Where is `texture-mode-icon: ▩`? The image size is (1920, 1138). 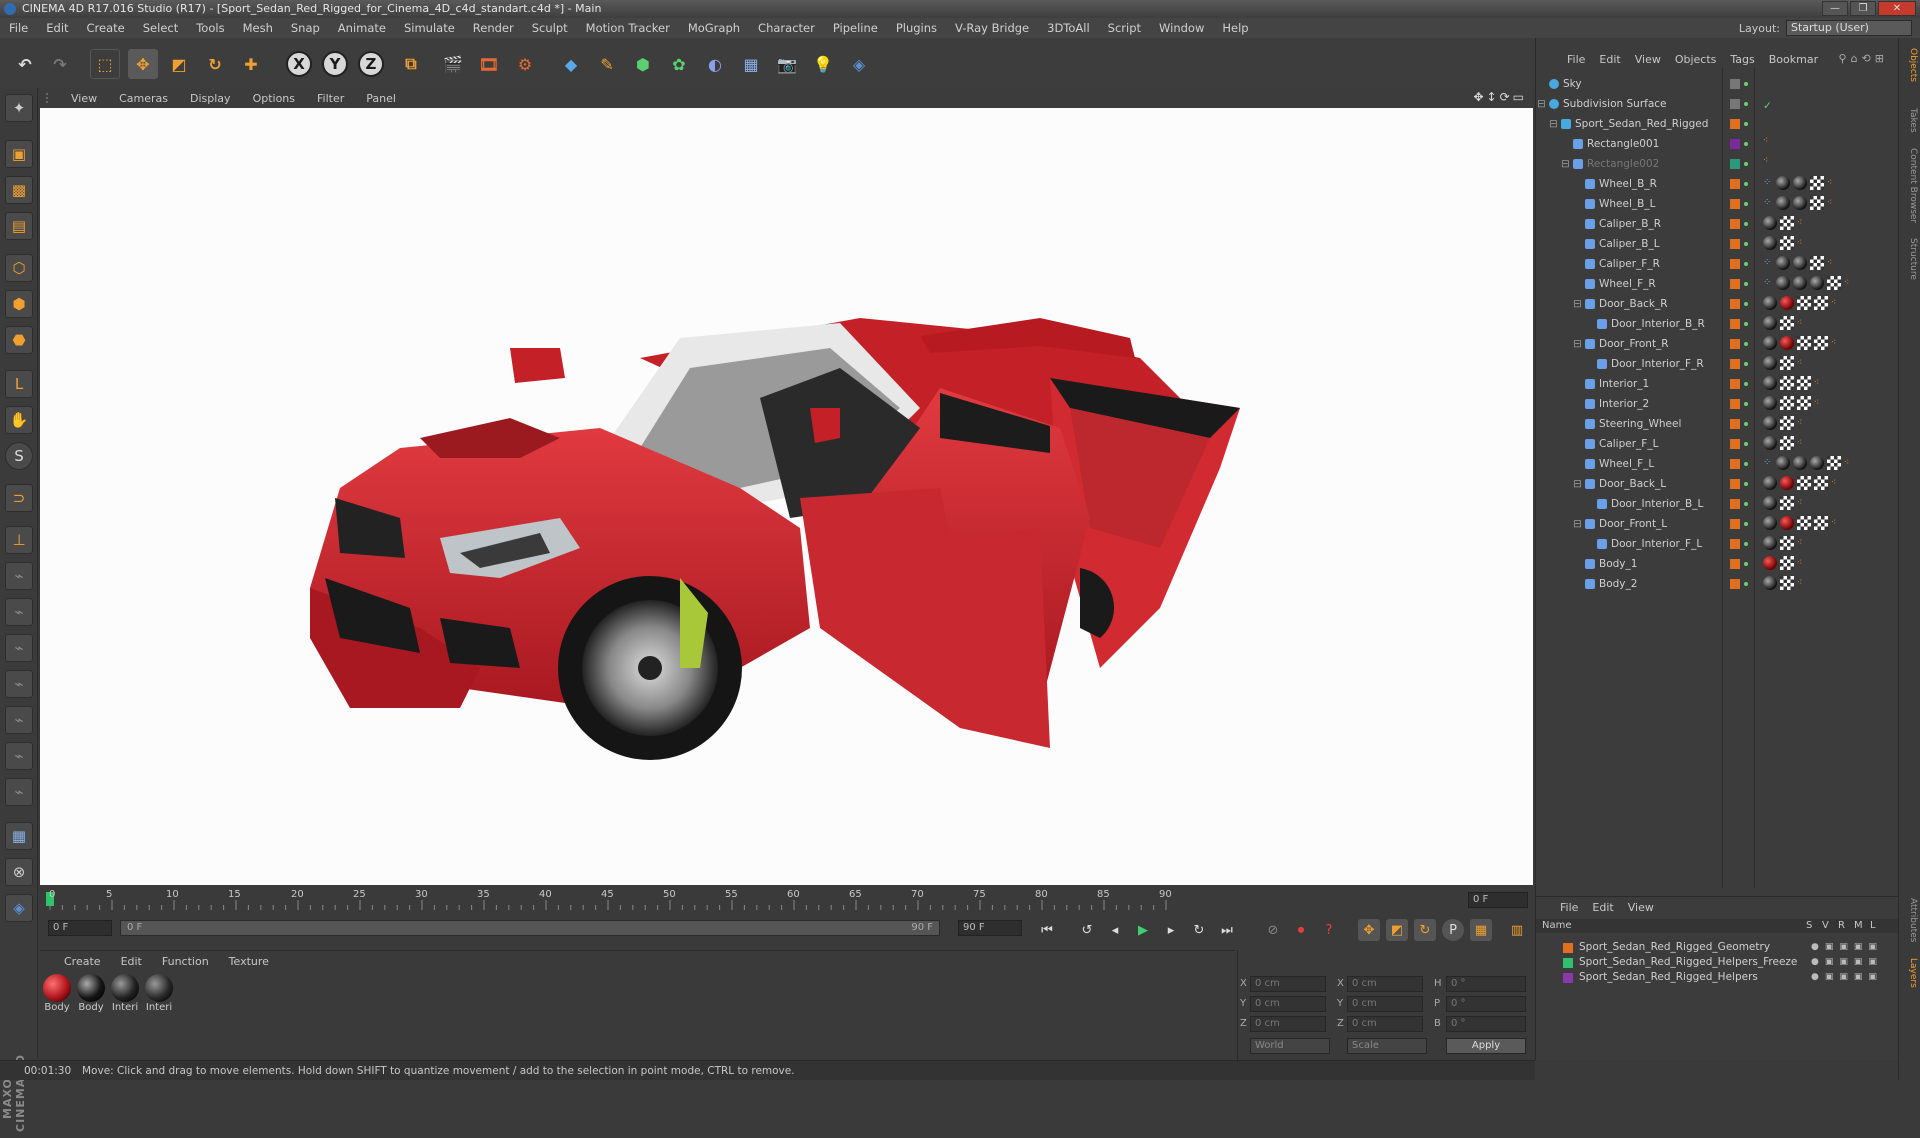 texture-mode-icon: ▩ is located at coordinates (19, 190).